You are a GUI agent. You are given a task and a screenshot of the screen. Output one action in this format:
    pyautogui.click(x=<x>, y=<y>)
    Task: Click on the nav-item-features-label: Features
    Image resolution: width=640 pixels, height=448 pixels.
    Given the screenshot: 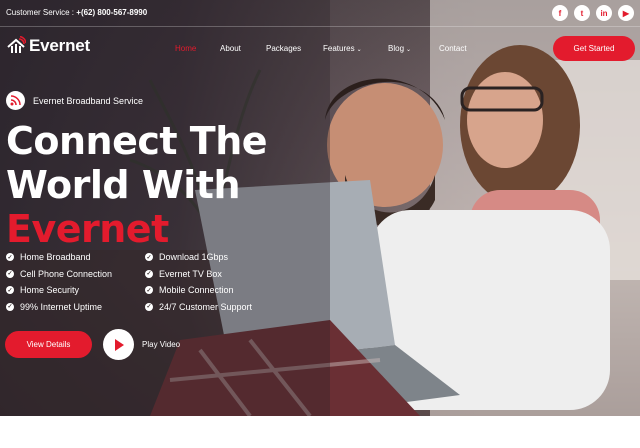 What is the action you would take?
    pyautogui.click(x=339, y=48)
    